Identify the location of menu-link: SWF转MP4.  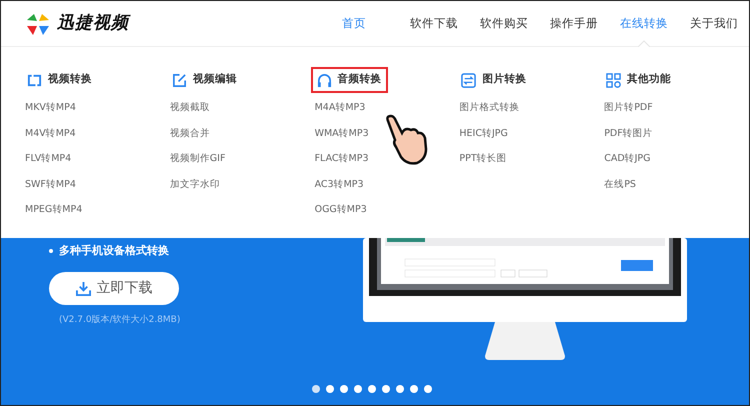
(97, 184).